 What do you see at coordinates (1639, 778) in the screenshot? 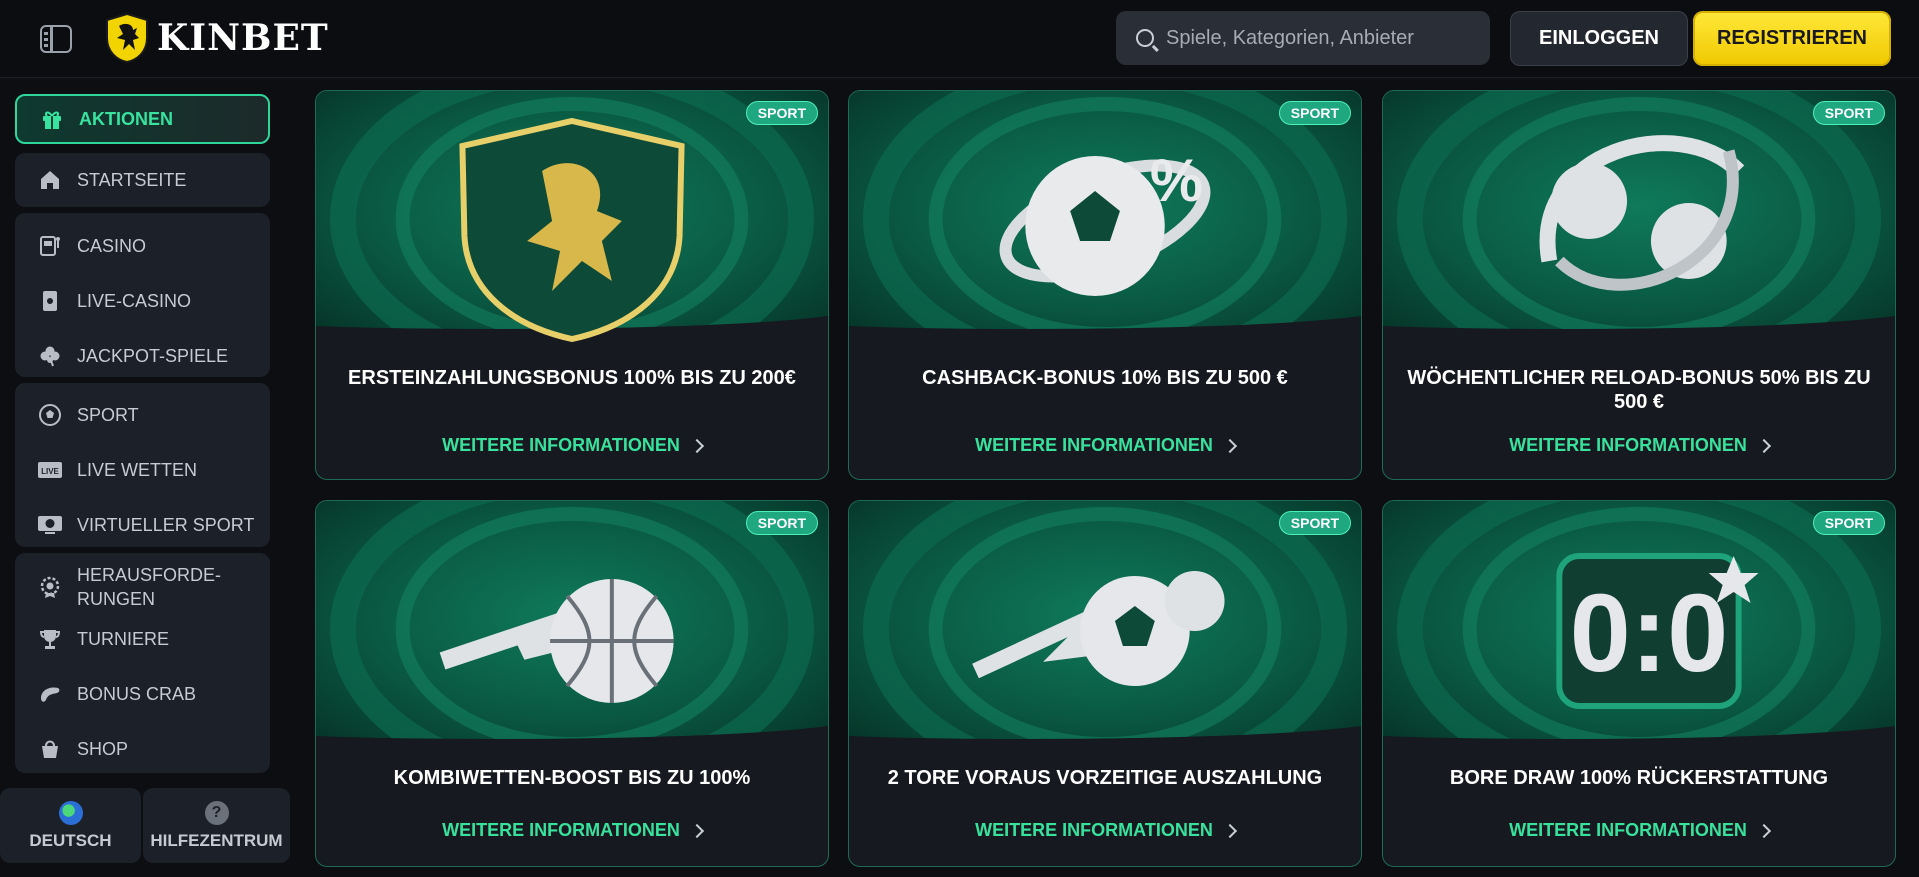
I see `promo-title: BORE DRAW 100% RÜCKERSTATTUNG` at bounding box center [1639, 778].